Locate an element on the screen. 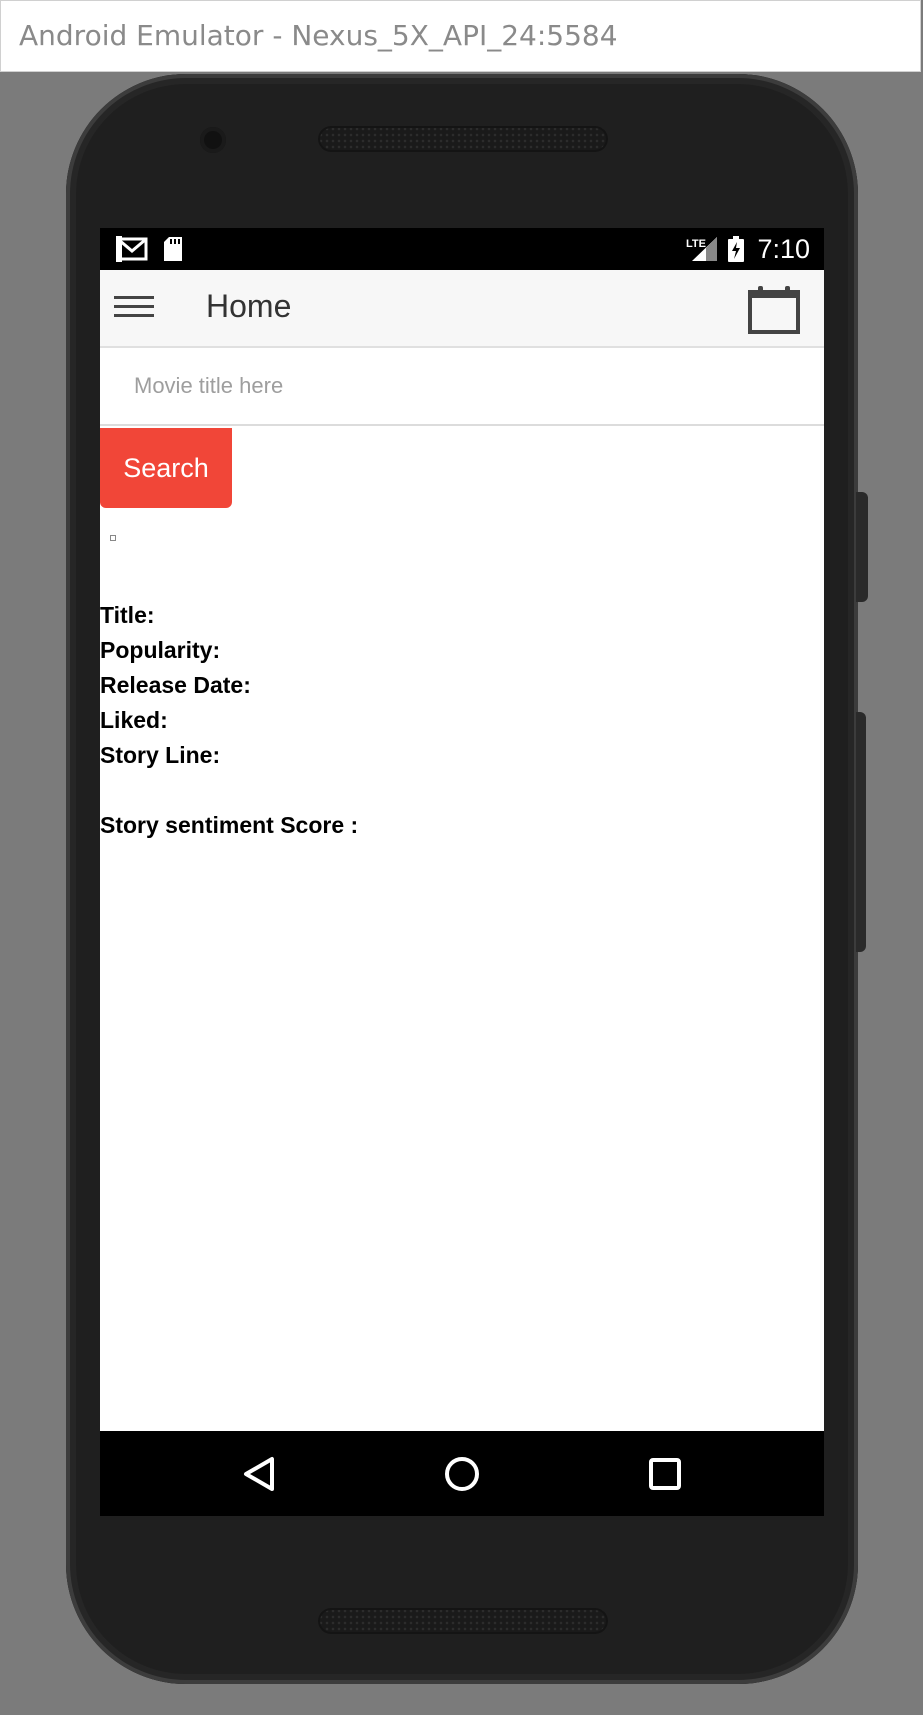 The image size is (923, 1715). back-icon is located at coordinates (259, 1474).